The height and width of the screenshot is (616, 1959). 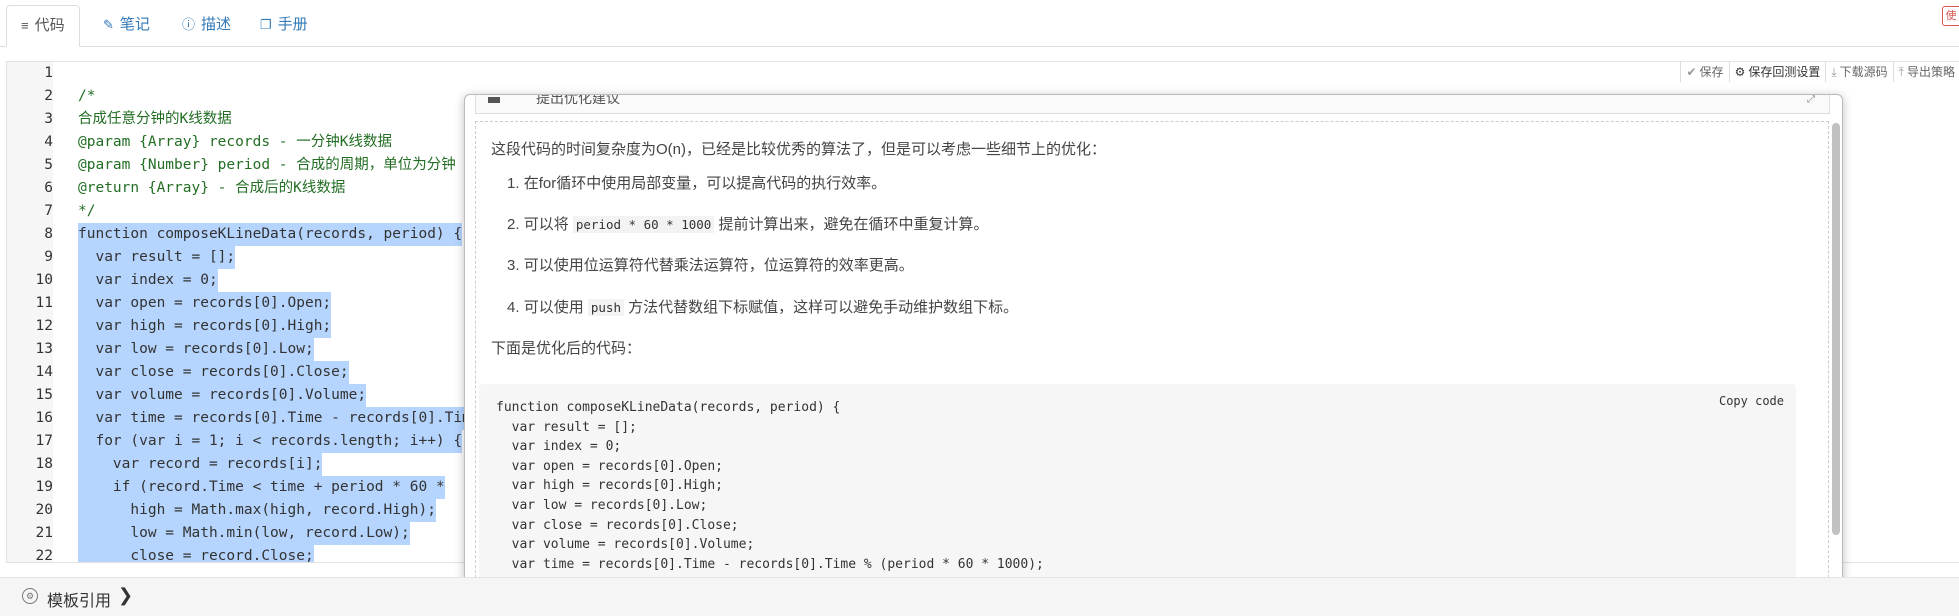 I want to click on line-text: var high = records[0].High;, so click(x=205, y=326).